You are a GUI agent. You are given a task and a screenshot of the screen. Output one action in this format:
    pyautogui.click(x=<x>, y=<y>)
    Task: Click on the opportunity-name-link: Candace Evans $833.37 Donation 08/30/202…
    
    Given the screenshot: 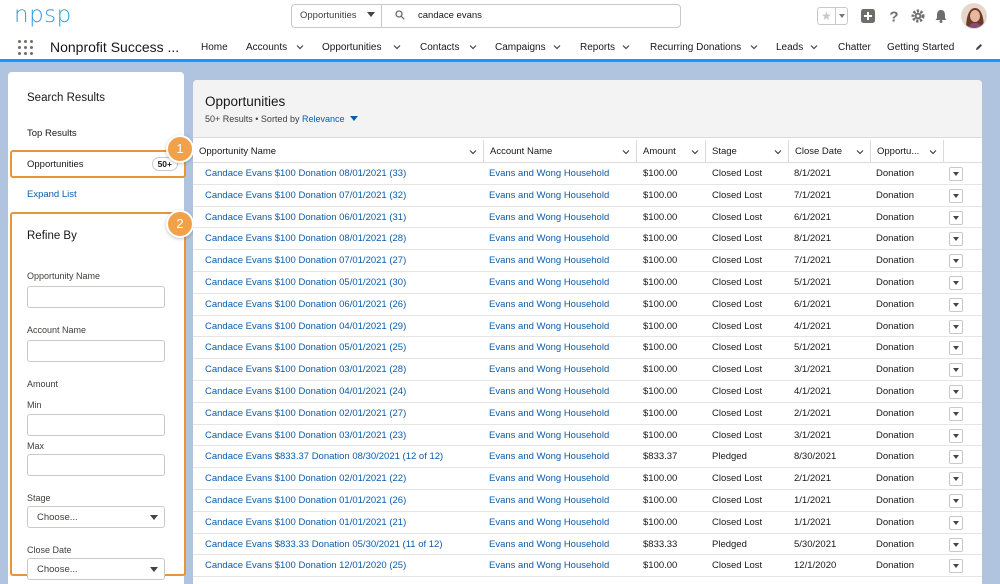 What is the action you would take?
    pyautogui.click(x=324, y=456)
    